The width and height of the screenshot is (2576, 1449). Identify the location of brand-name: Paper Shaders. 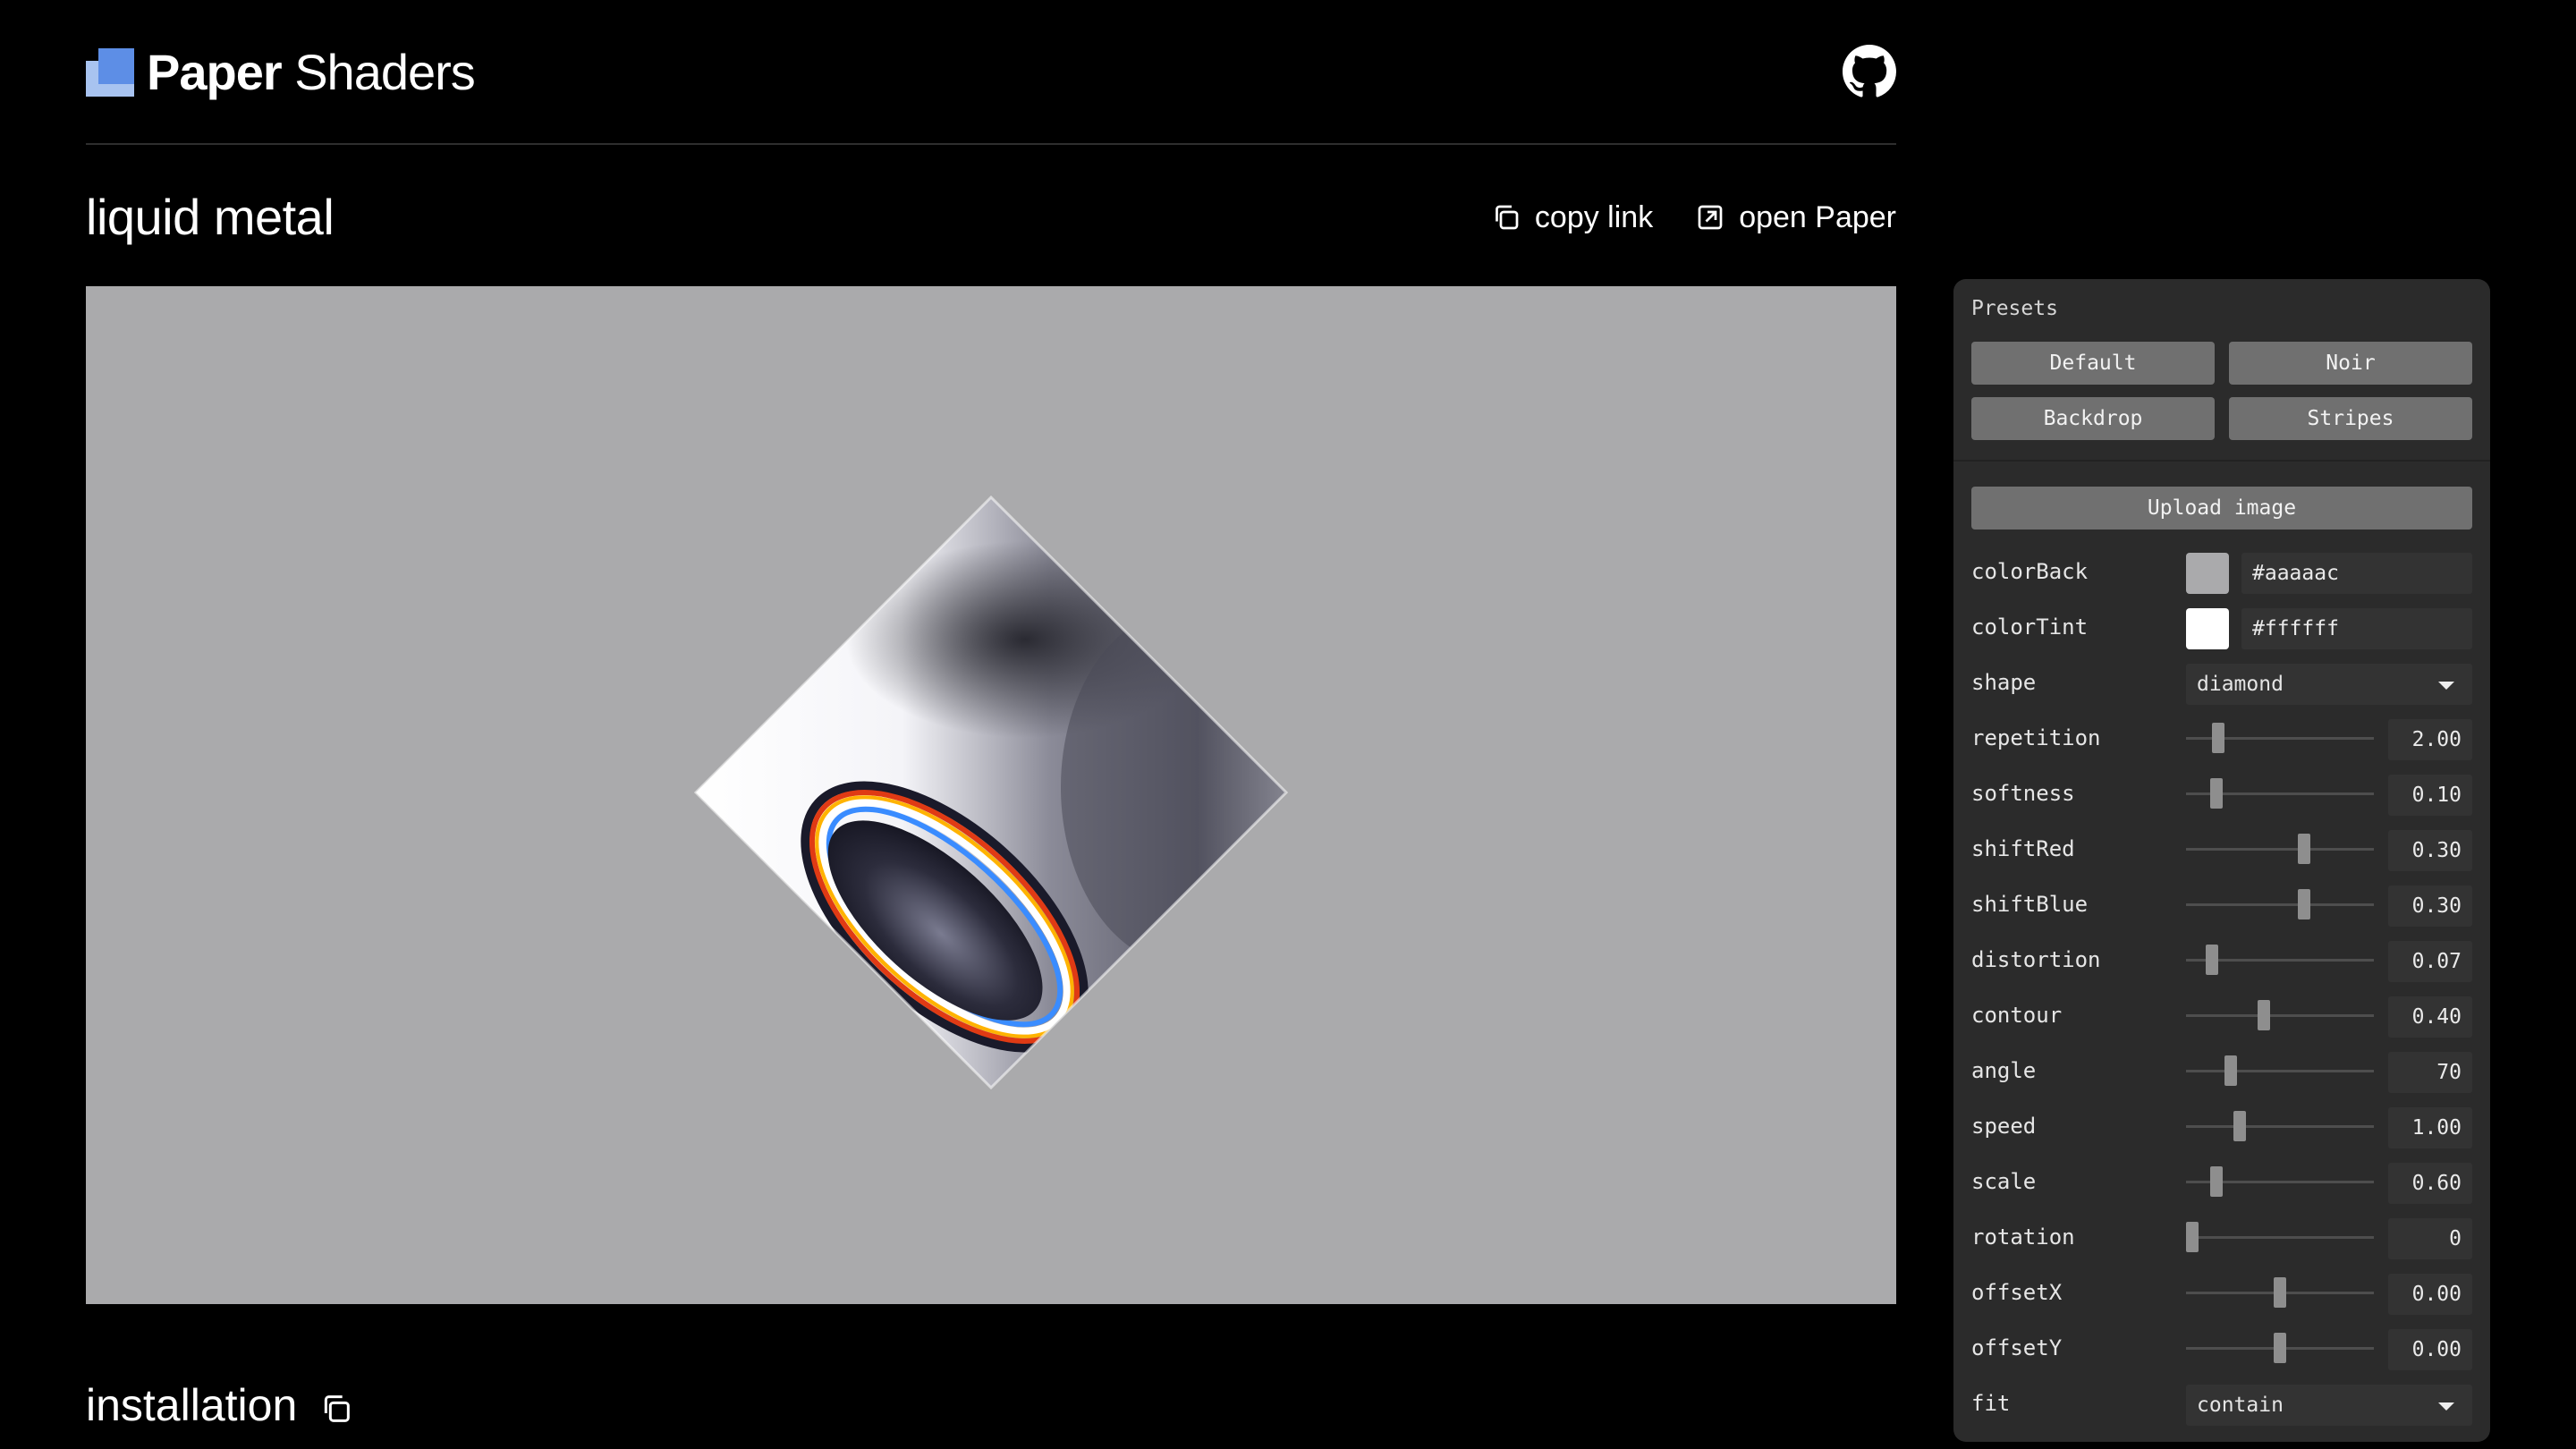
(311, 72).